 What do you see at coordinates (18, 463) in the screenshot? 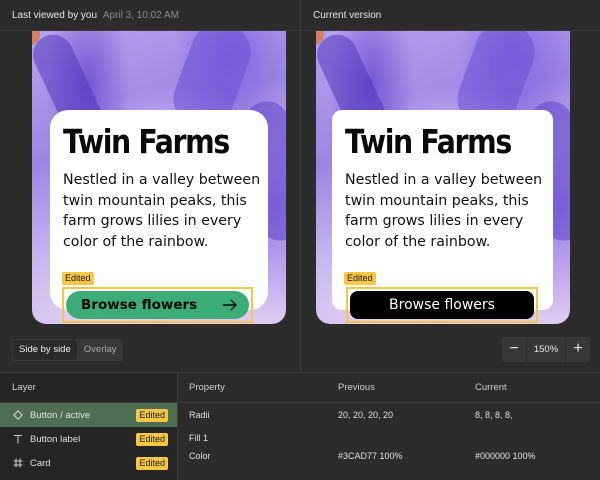
I see `frame-icon` at bounding box center [18, 463].